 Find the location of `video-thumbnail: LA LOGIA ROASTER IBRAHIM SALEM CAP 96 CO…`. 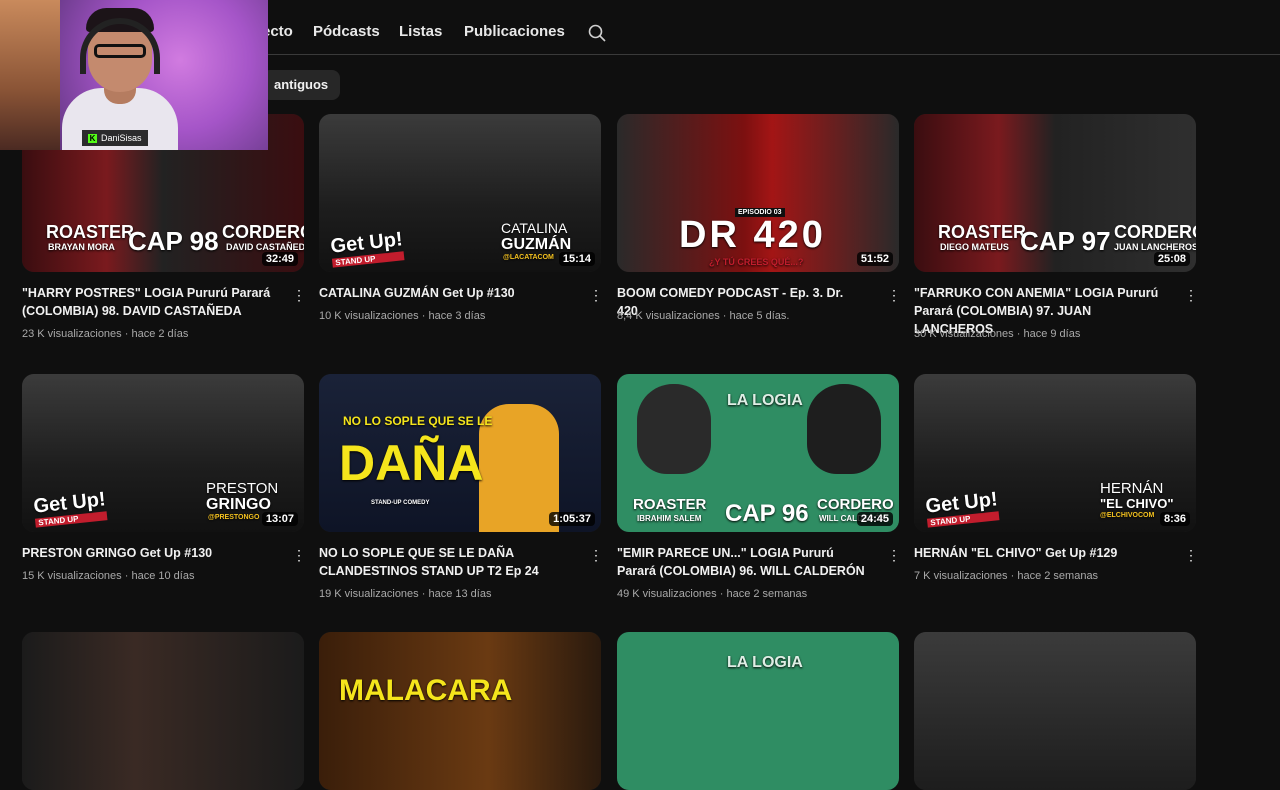

video-thumbnail: LA LOGIA ROASTER IBRAHIM SALEM CAP 96 CO… is located at coordinates (758, 453).